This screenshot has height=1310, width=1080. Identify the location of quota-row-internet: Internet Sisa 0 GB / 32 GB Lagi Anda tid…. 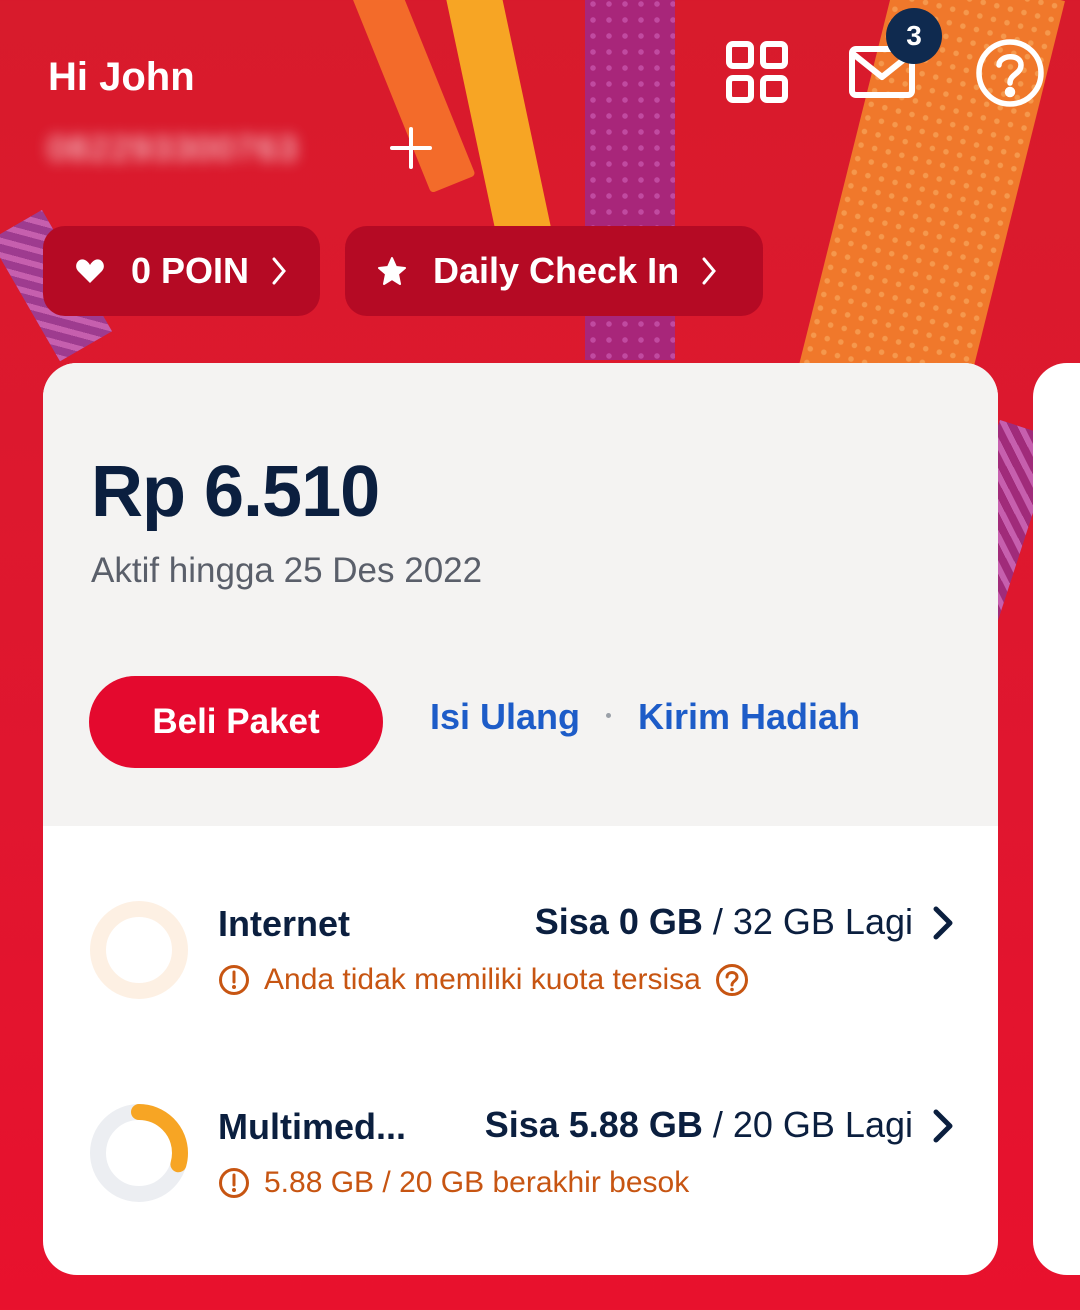
(520, 955).